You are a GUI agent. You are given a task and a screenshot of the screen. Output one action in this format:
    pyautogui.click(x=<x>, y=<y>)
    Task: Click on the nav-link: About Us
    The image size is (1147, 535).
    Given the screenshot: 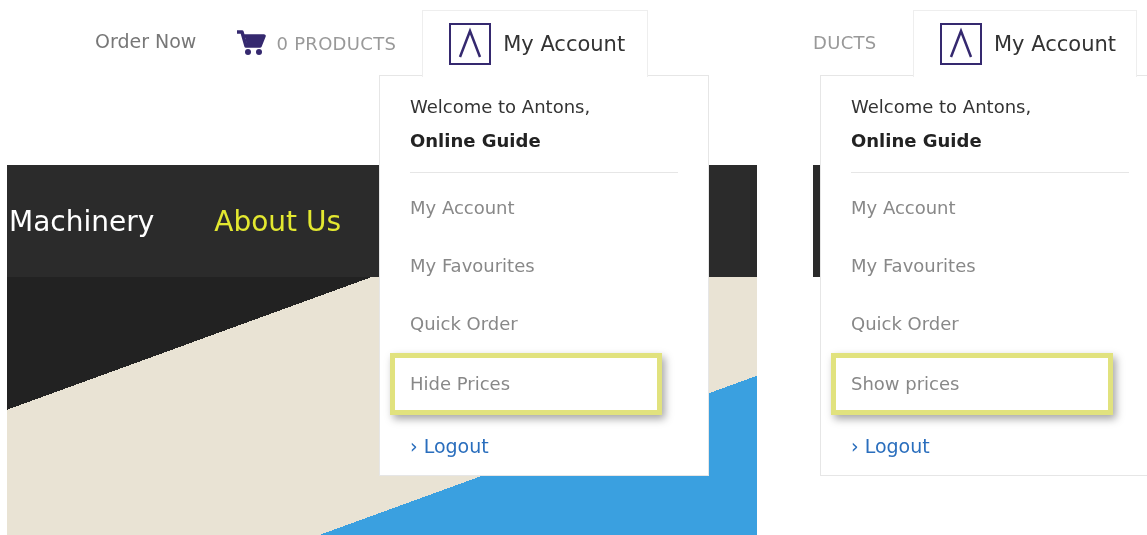 What is the action you would take?
    pyautogui.click(x=278, y=221)
    